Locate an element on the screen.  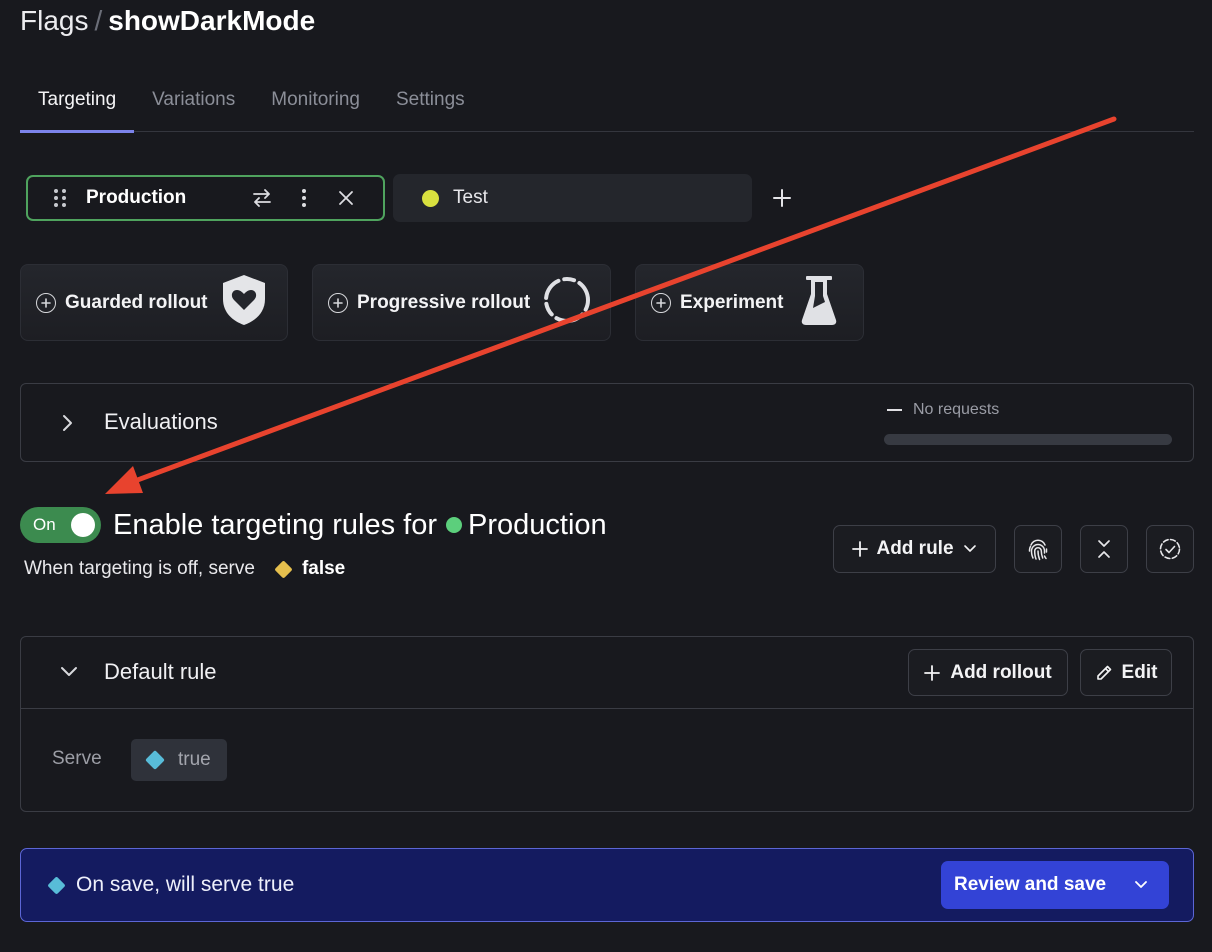
toggle-knob is located at coordinates (83, 525).